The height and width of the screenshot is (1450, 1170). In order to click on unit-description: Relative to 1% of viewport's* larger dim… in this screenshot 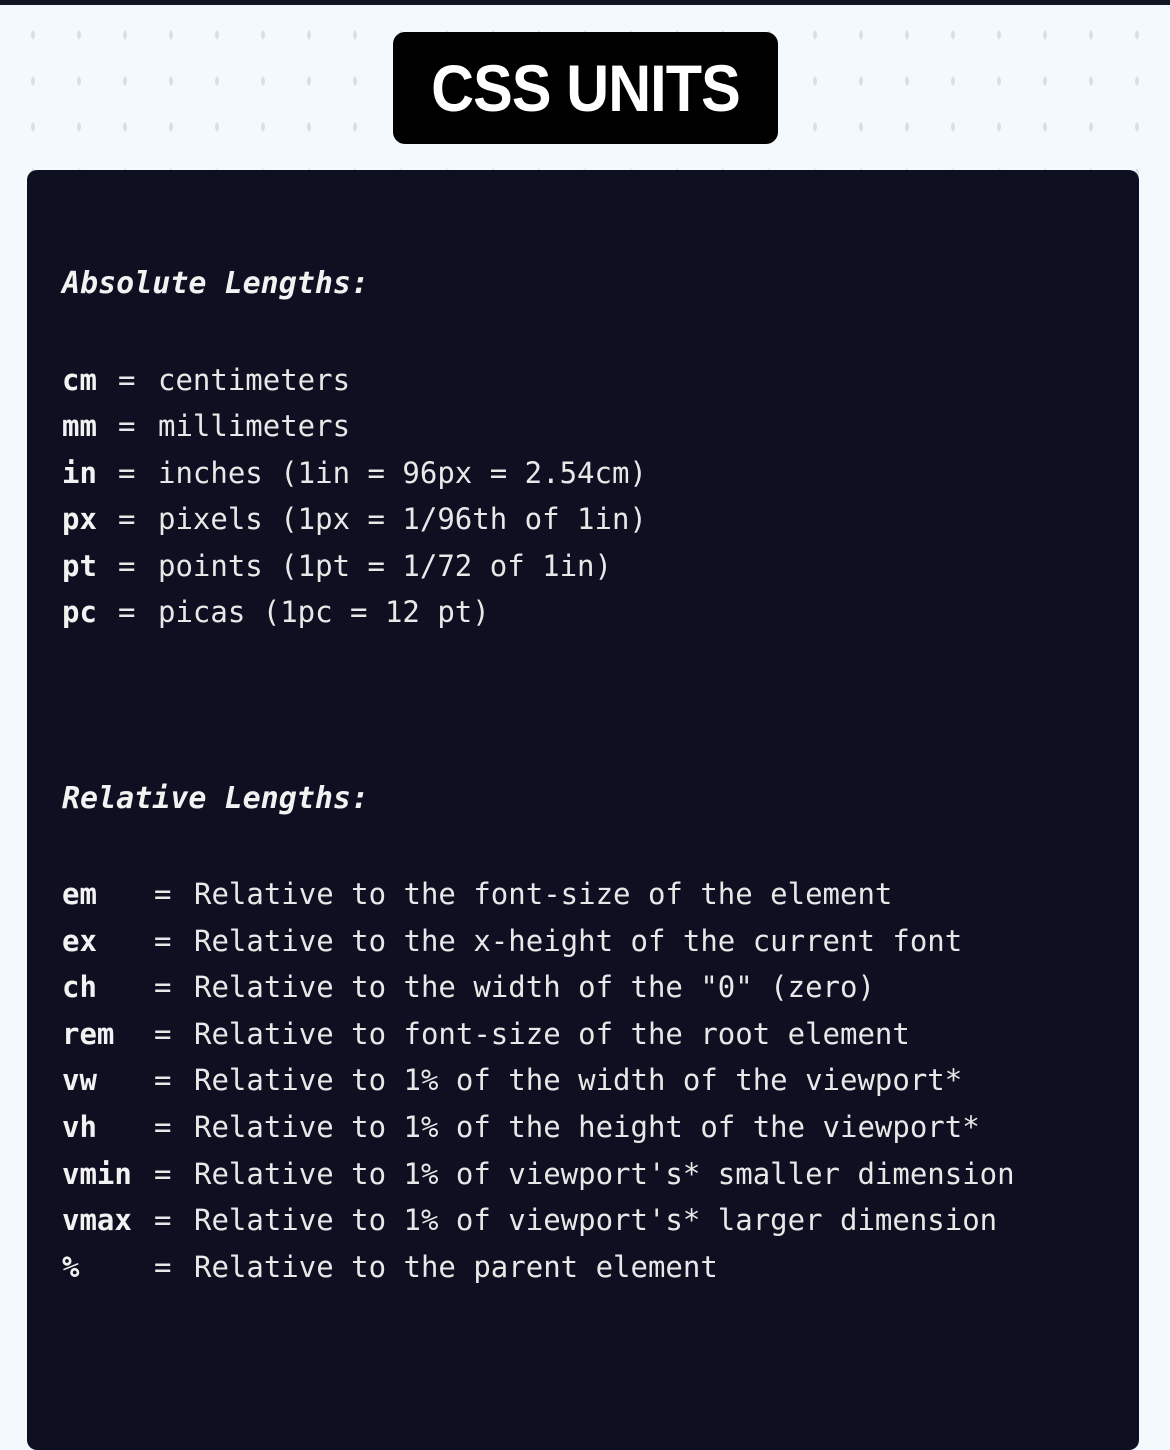, I will do `click(596, 1220)`.